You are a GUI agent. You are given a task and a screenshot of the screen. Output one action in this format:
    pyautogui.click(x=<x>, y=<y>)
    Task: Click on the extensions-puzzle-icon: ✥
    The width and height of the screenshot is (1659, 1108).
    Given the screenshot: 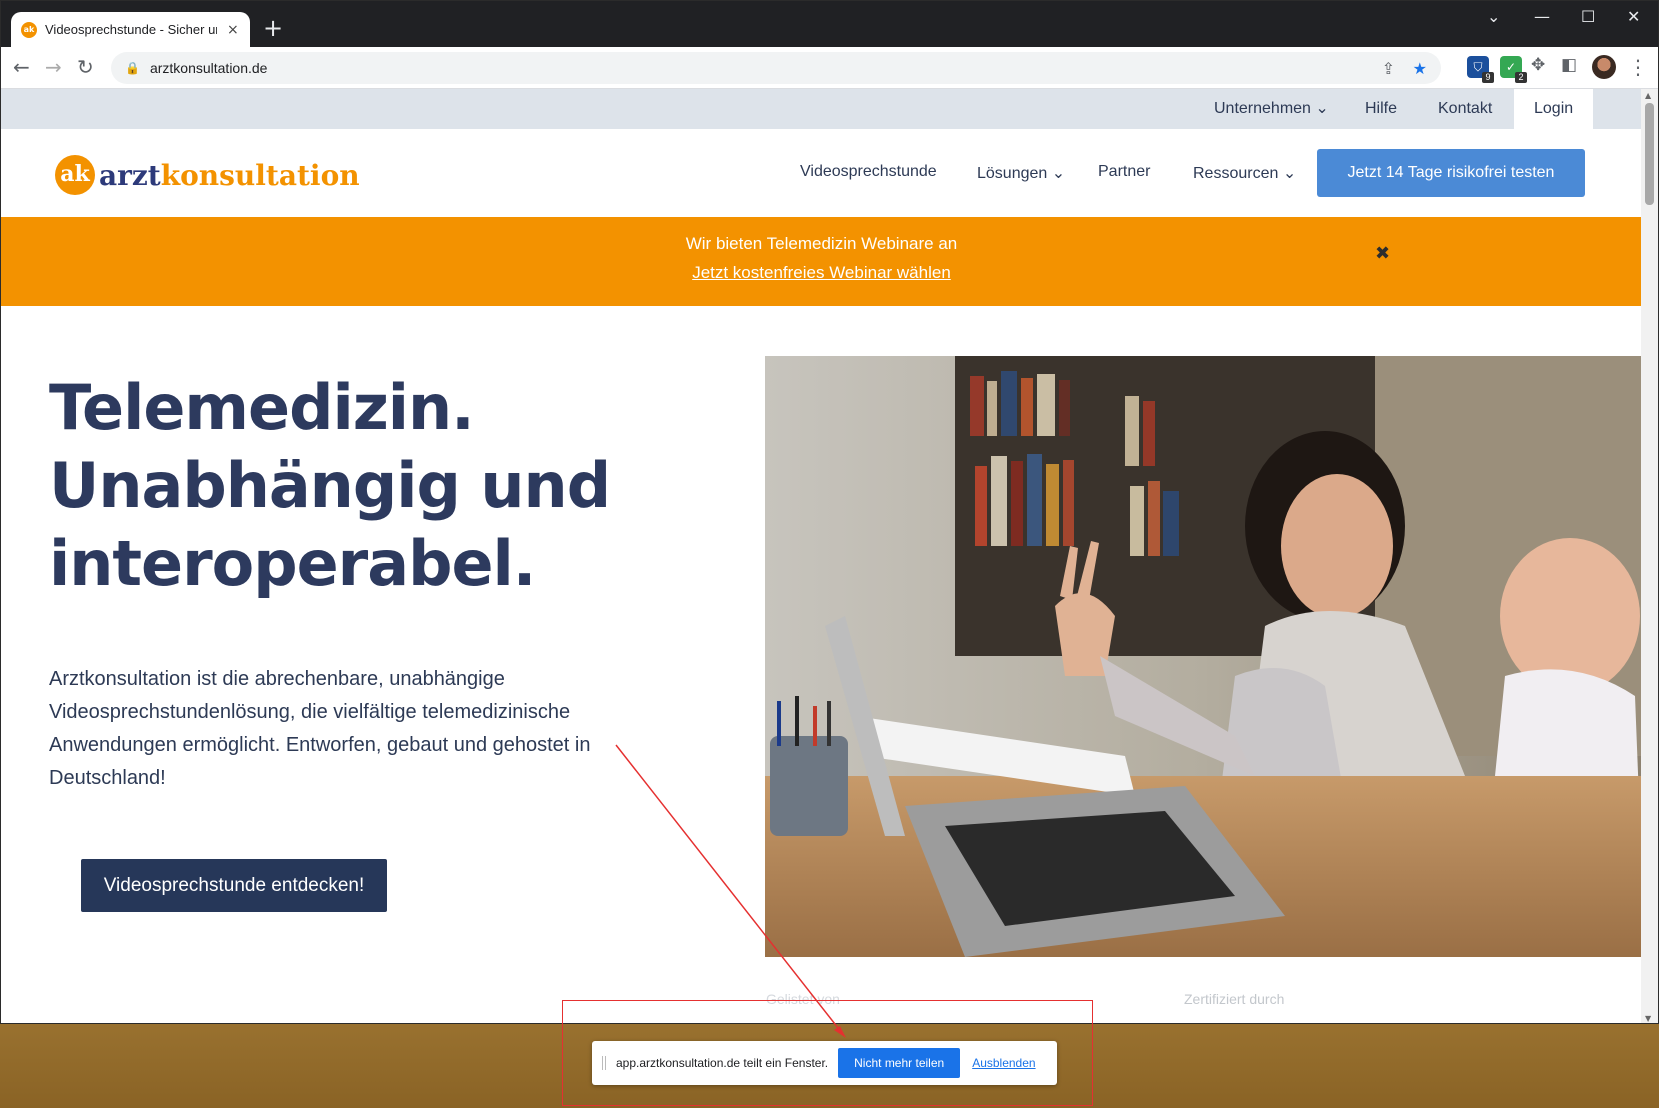 What is the action you would take?
    pyautogui.click(x=1538, y=65)
    